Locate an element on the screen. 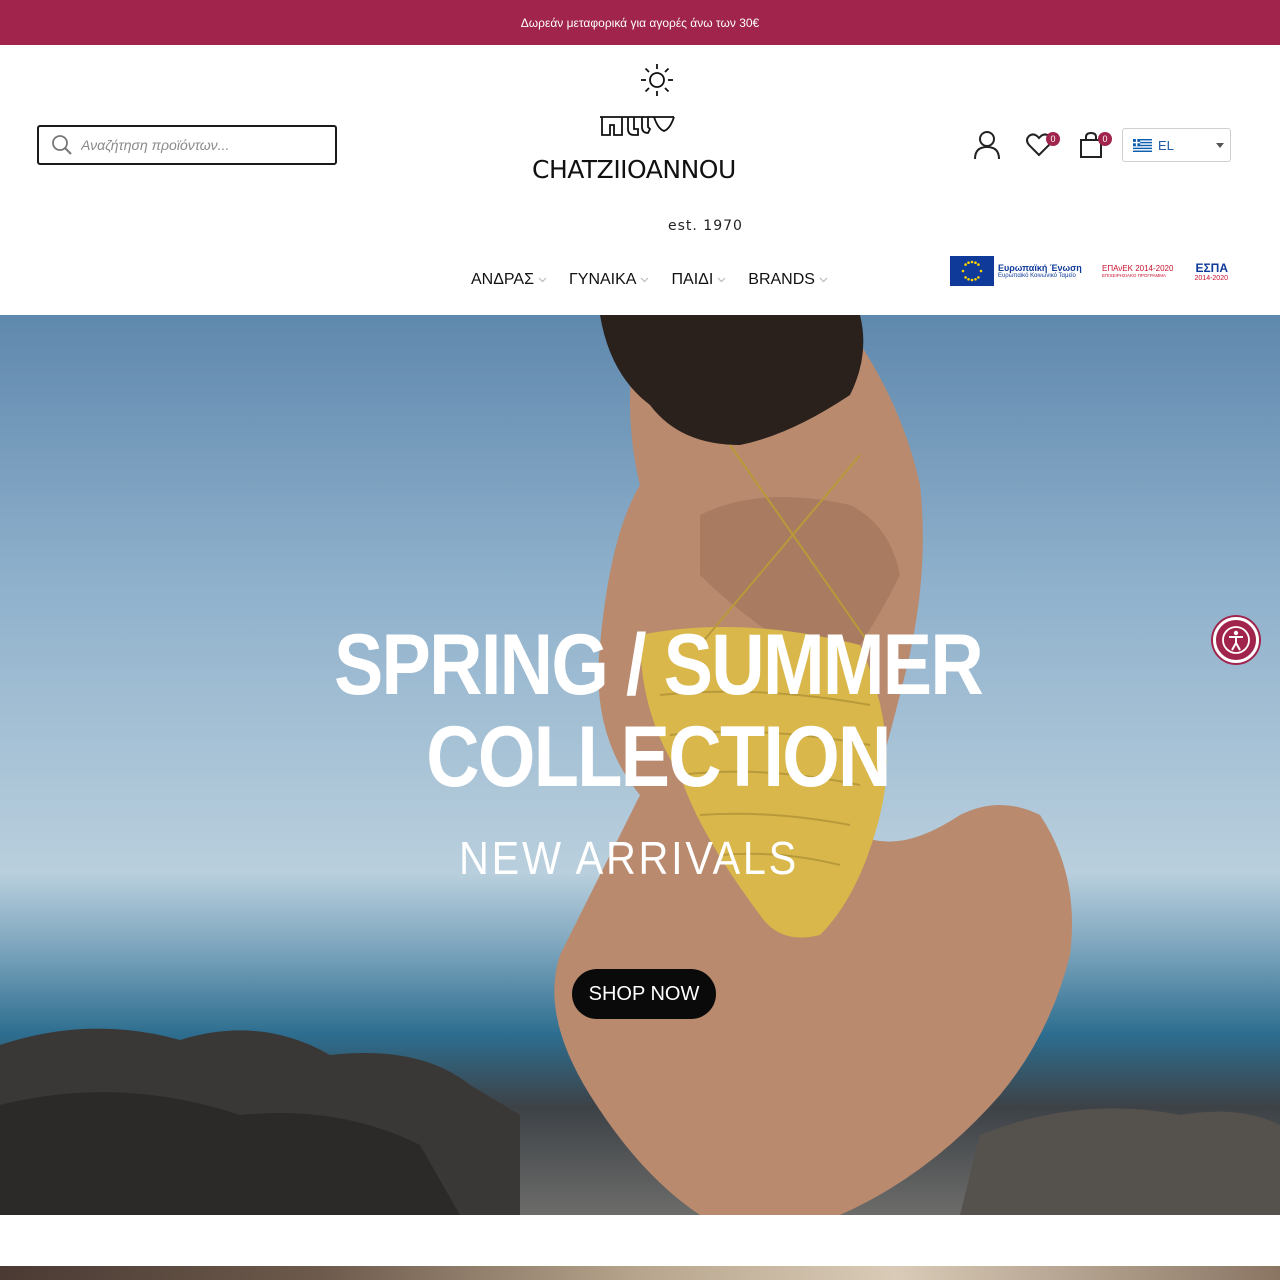  espa-subtitle: 2014-2020 is located at coordinates (1211, 278).